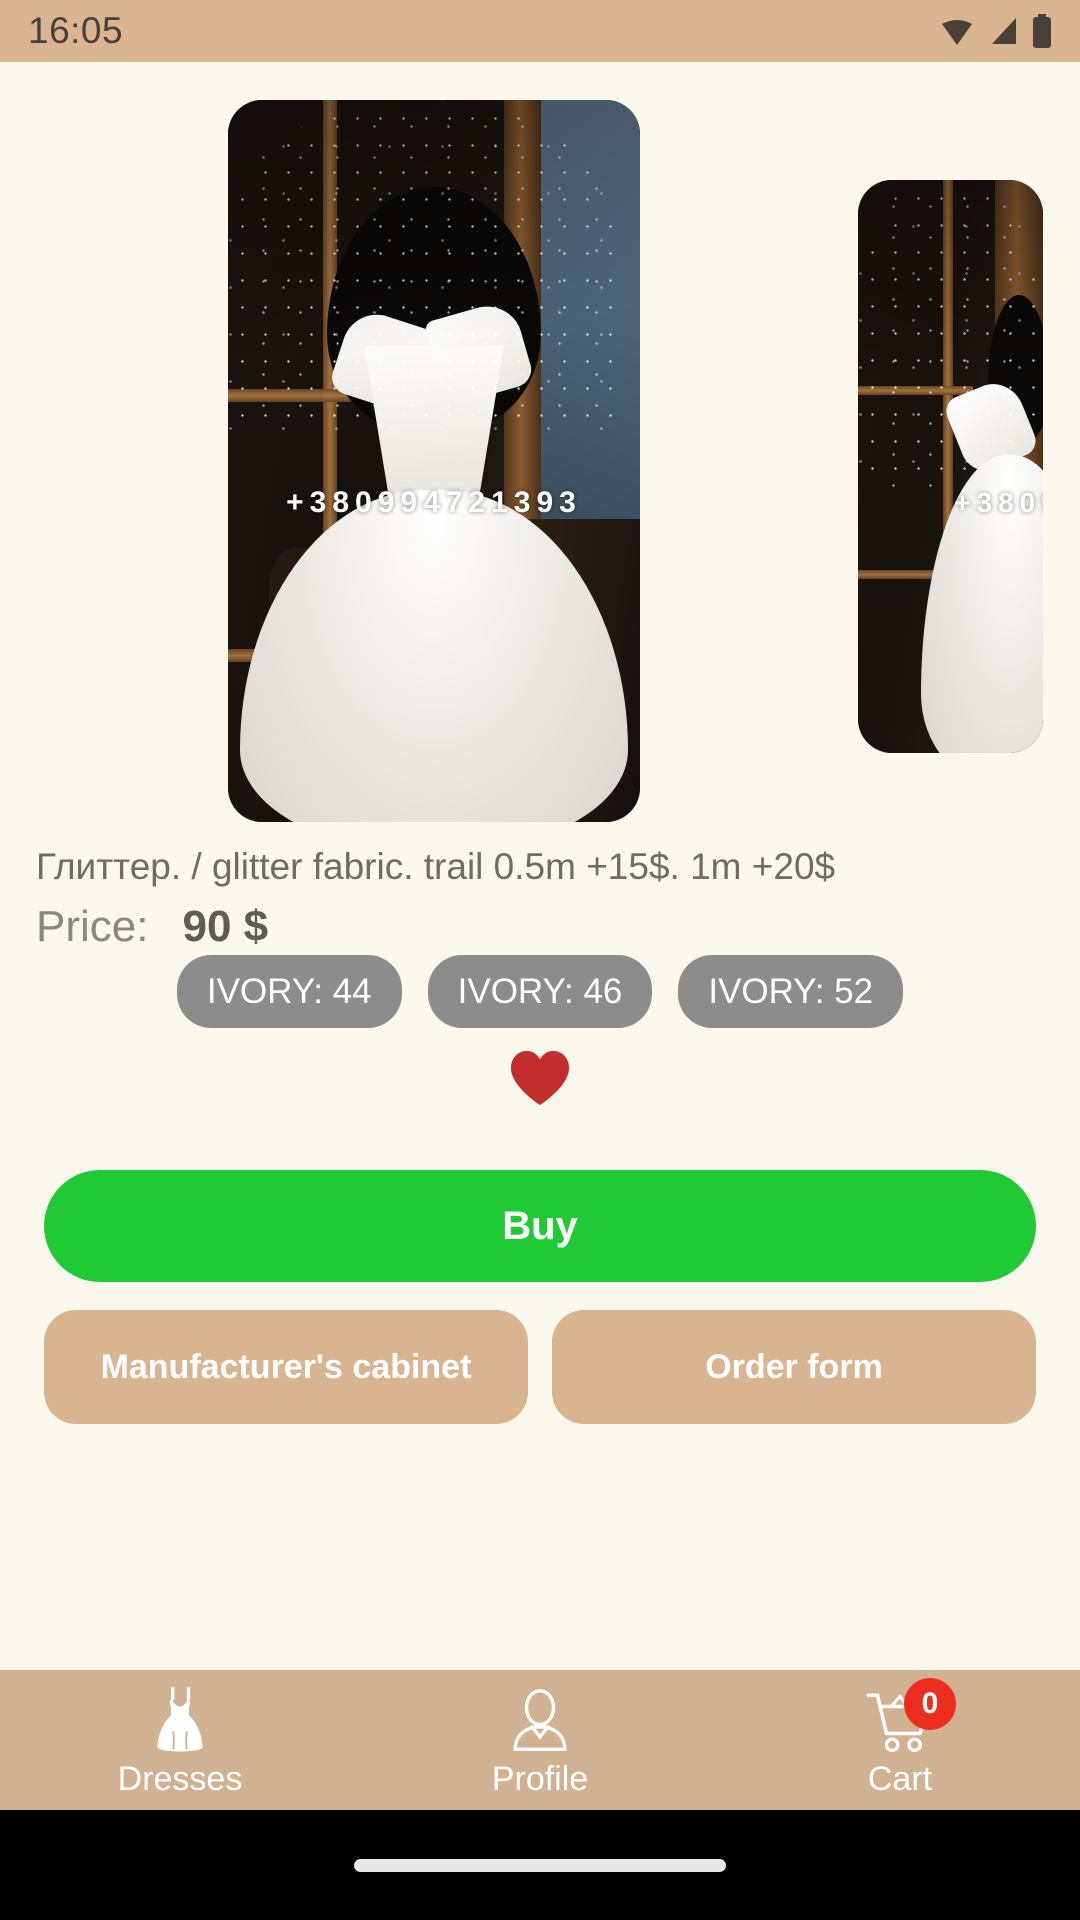 The height and width of the screenshot is (1920, 1080). Describe the element at coordinates (930, 1704) in the screenshot. I see `cart-badge: 0` at that location.